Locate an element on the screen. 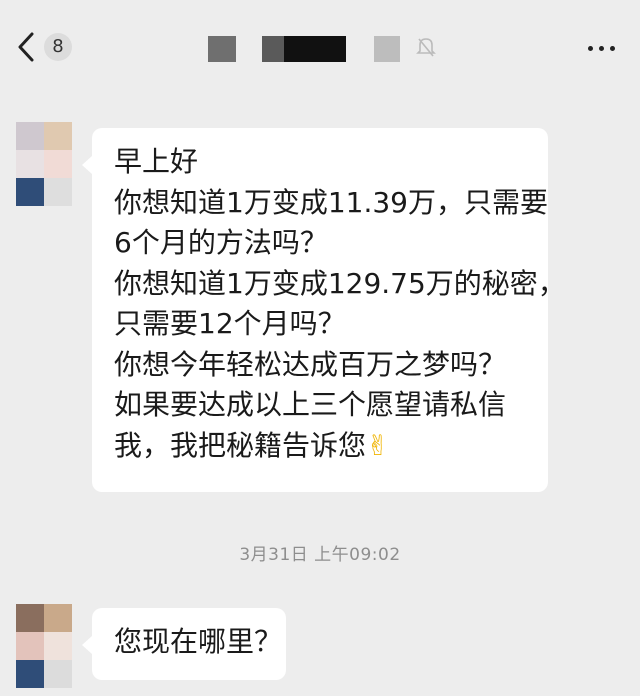 This screenshot has width=640, height=696. more-options-button is located at coordinates (602, 48).